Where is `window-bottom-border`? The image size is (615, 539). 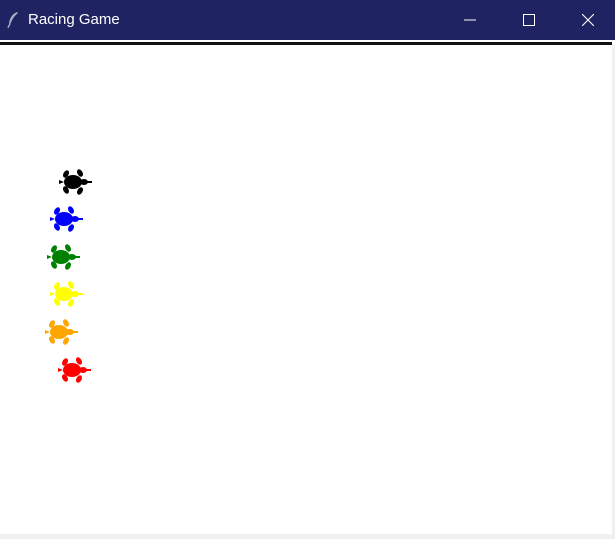 window-bottom-border is located at coordinates (307, 536).